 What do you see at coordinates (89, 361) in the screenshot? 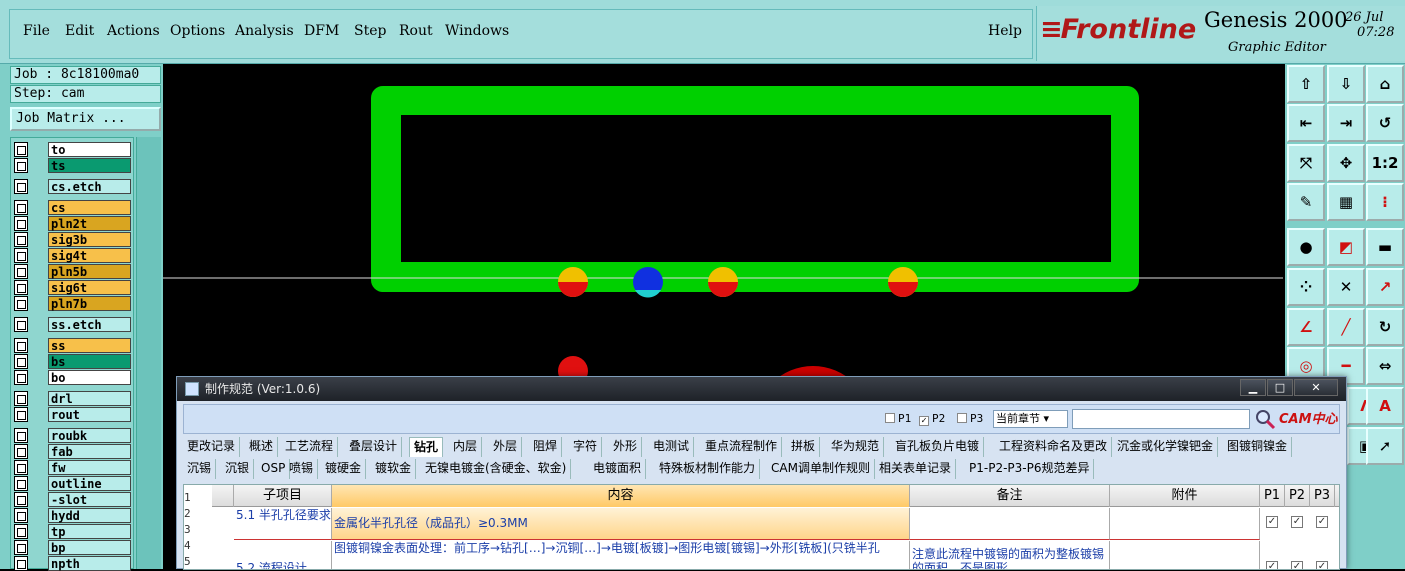
I see `layer-name: bs` at bounding box center [89, 361].